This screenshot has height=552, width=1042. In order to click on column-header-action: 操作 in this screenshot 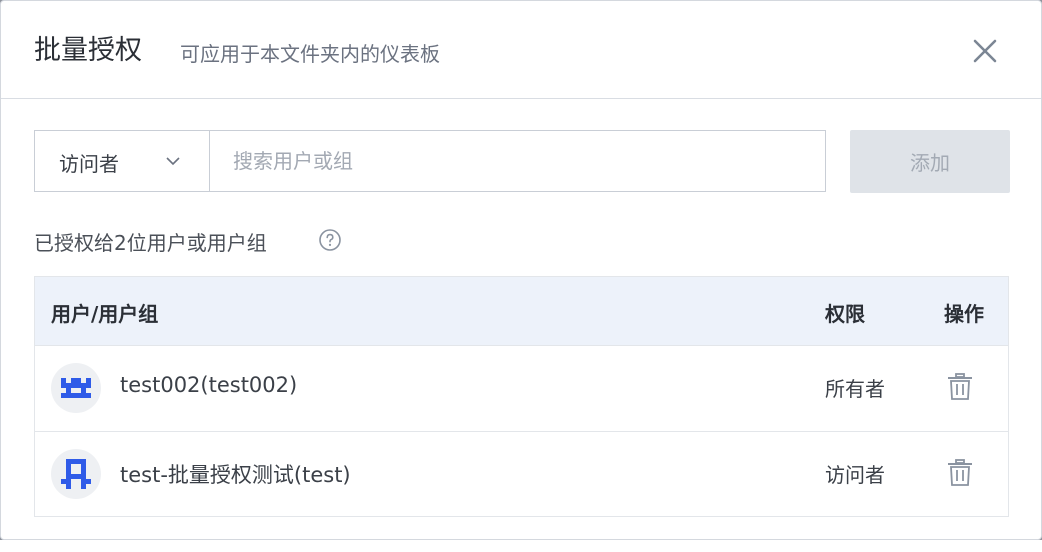, I will do `click(964, 314)`.